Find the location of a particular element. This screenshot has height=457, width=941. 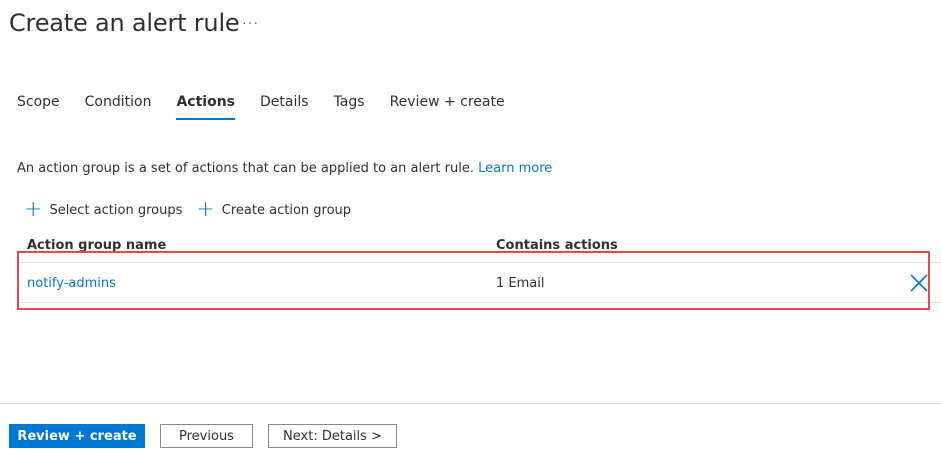

create-action-group-label: Create action group is located at coordinates (286, 210).